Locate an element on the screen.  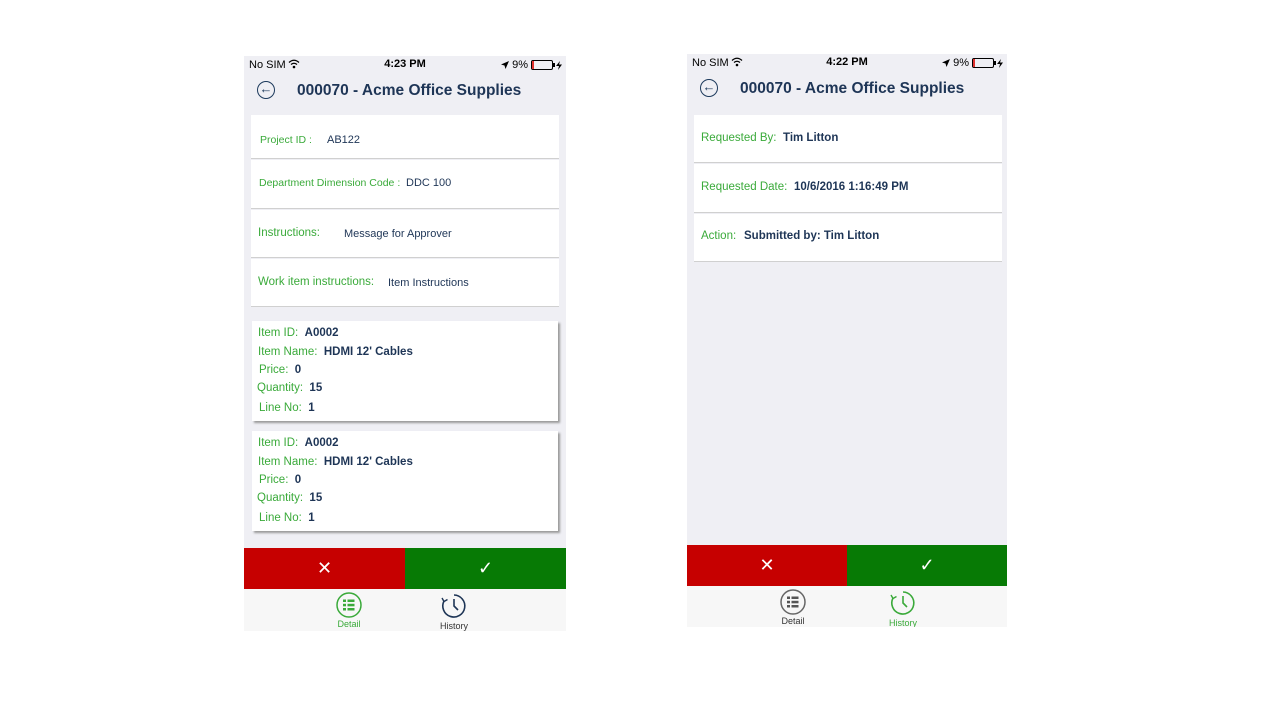
field-value: AB122 is located at coordinates (344, 140).